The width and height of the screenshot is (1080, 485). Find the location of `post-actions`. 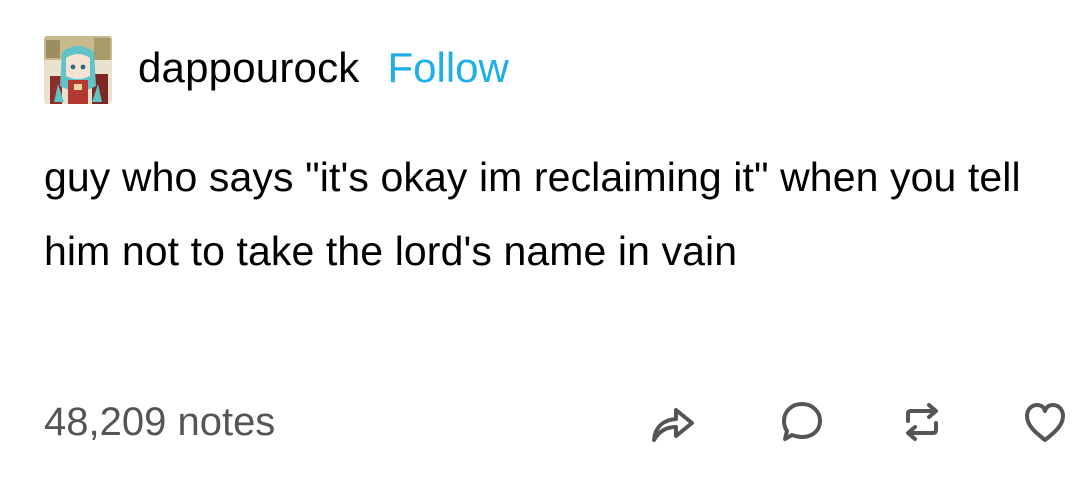

post-actions is located at coordinates (839, 422).